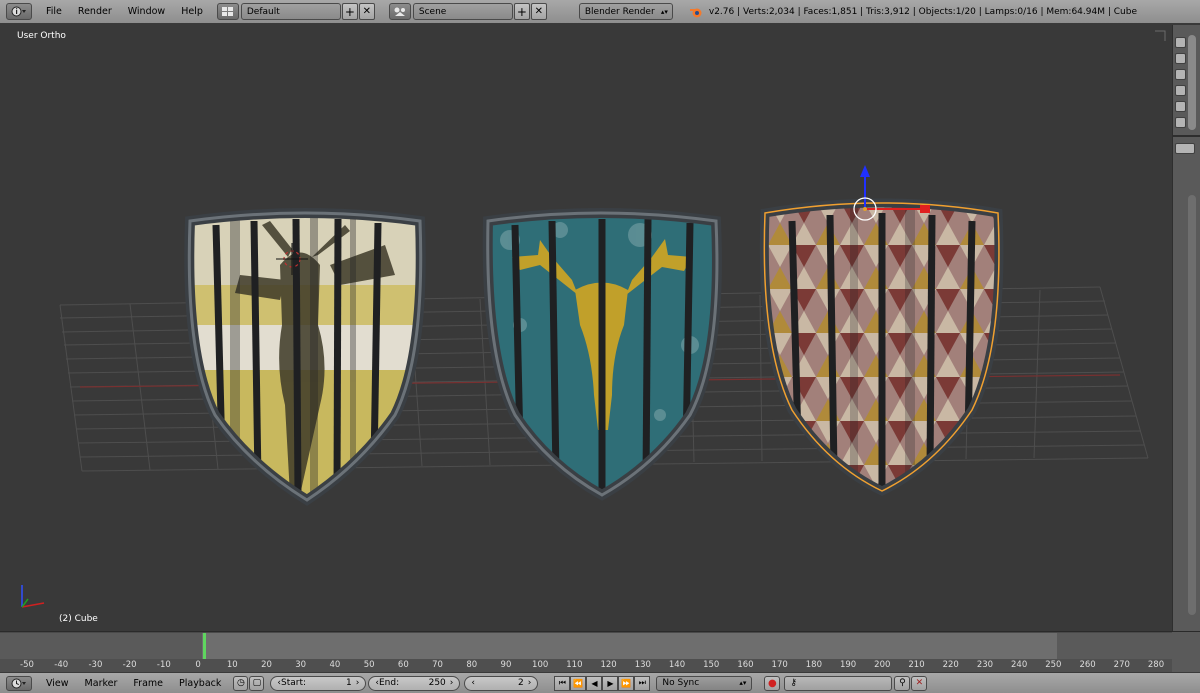  Describe the element at coordinates (61, 665) in the screenshot. I see `timeline-tick-label: -40` at that location.